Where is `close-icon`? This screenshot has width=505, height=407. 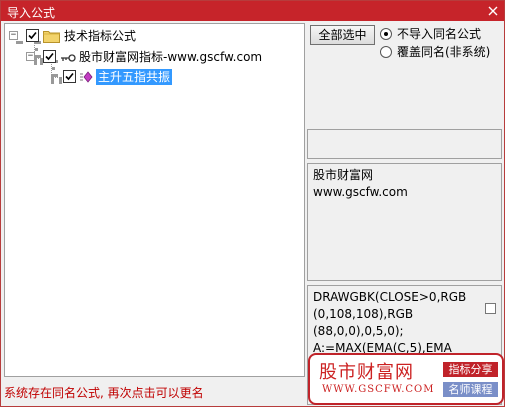
close-icon is located at coordinates (493, 11).